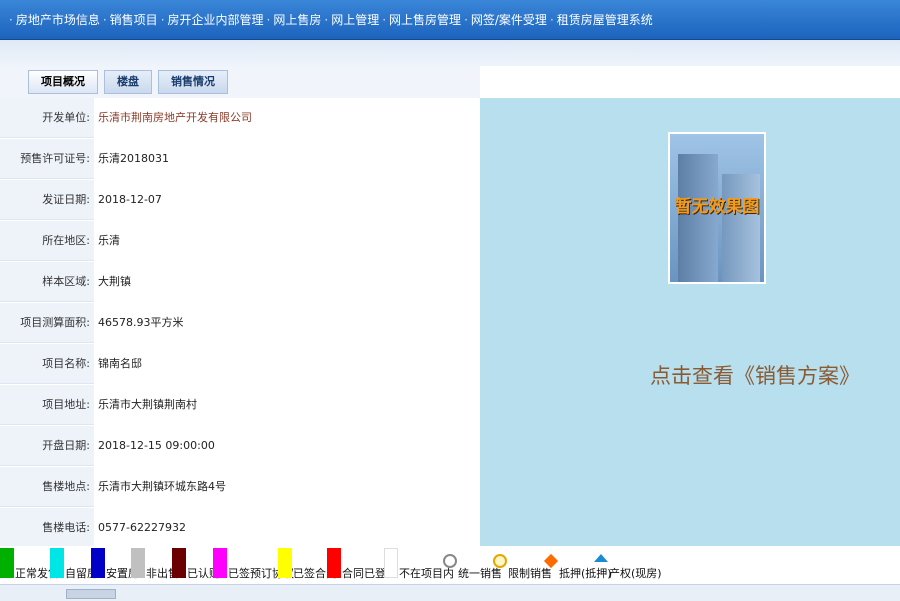  I want to click on nav-item-contract-filing: 网签/案件受理, so click(509, 19).